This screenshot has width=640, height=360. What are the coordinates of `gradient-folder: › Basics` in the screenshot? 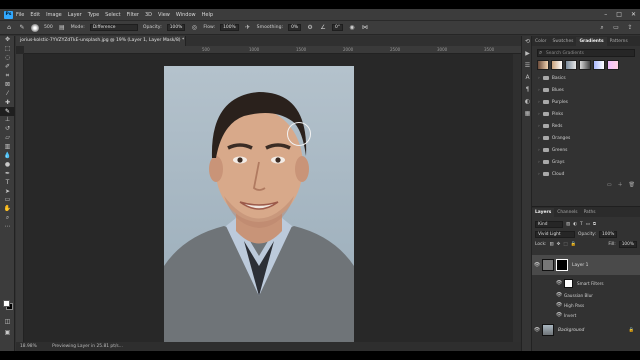 It's located at (586, 78).